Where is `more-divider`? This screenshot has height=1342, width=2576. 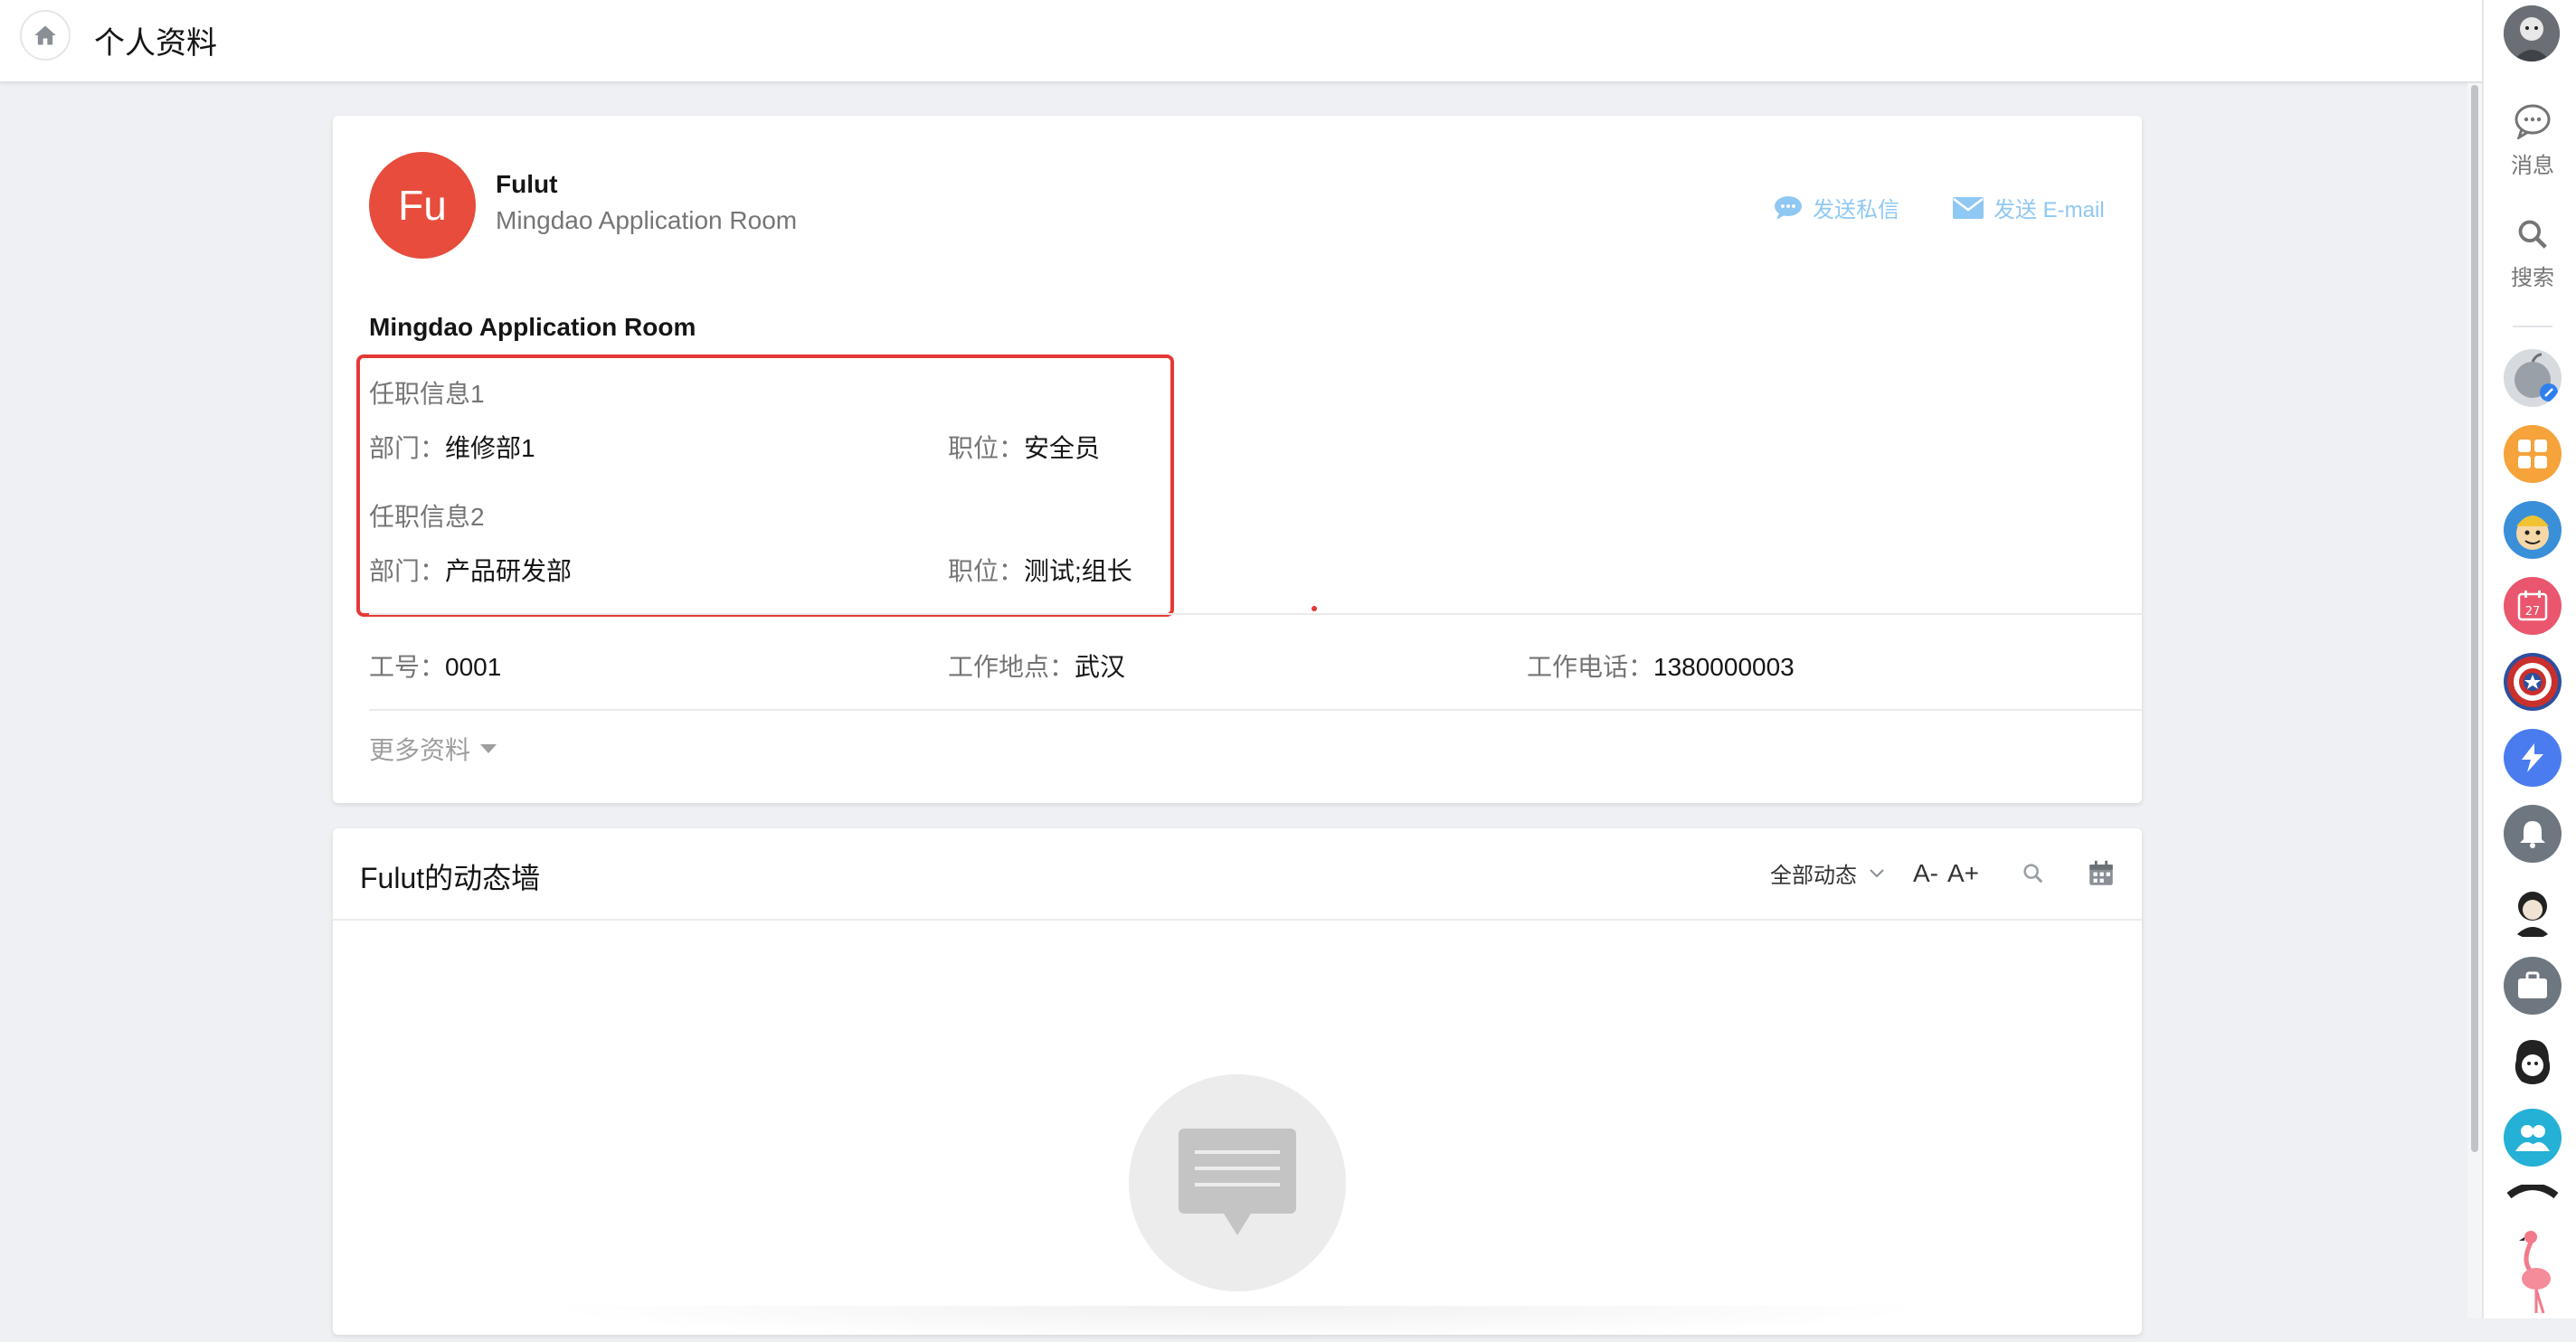
more-divider is located at coordinates (1257, 710).